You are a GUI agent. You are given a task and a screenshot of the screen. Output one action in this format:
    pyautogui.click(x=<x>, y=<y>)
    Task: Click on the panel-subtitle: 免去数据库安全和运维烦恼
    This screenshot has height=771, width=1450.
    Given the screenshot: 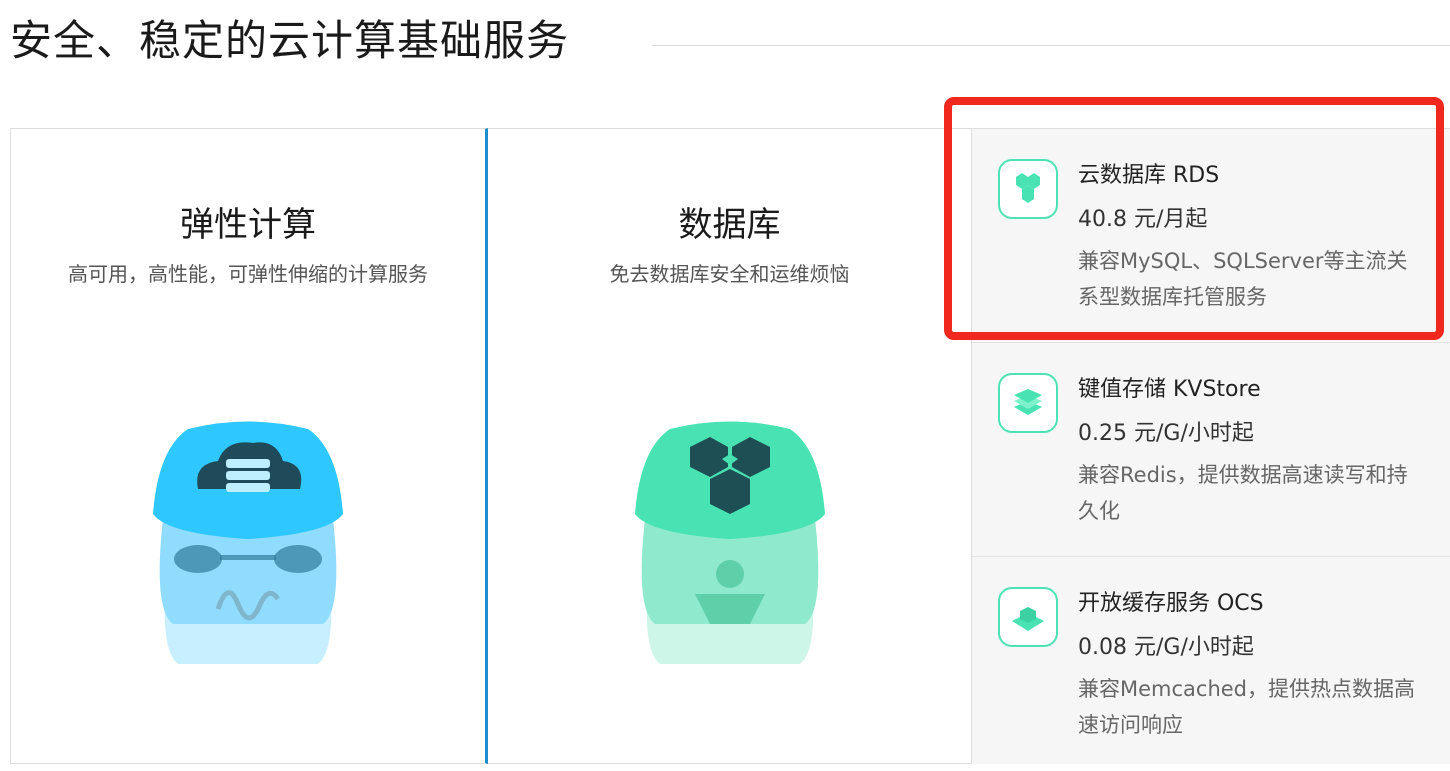 What is the action you would take?
    pyautogui.click(x=729, y=274)
    